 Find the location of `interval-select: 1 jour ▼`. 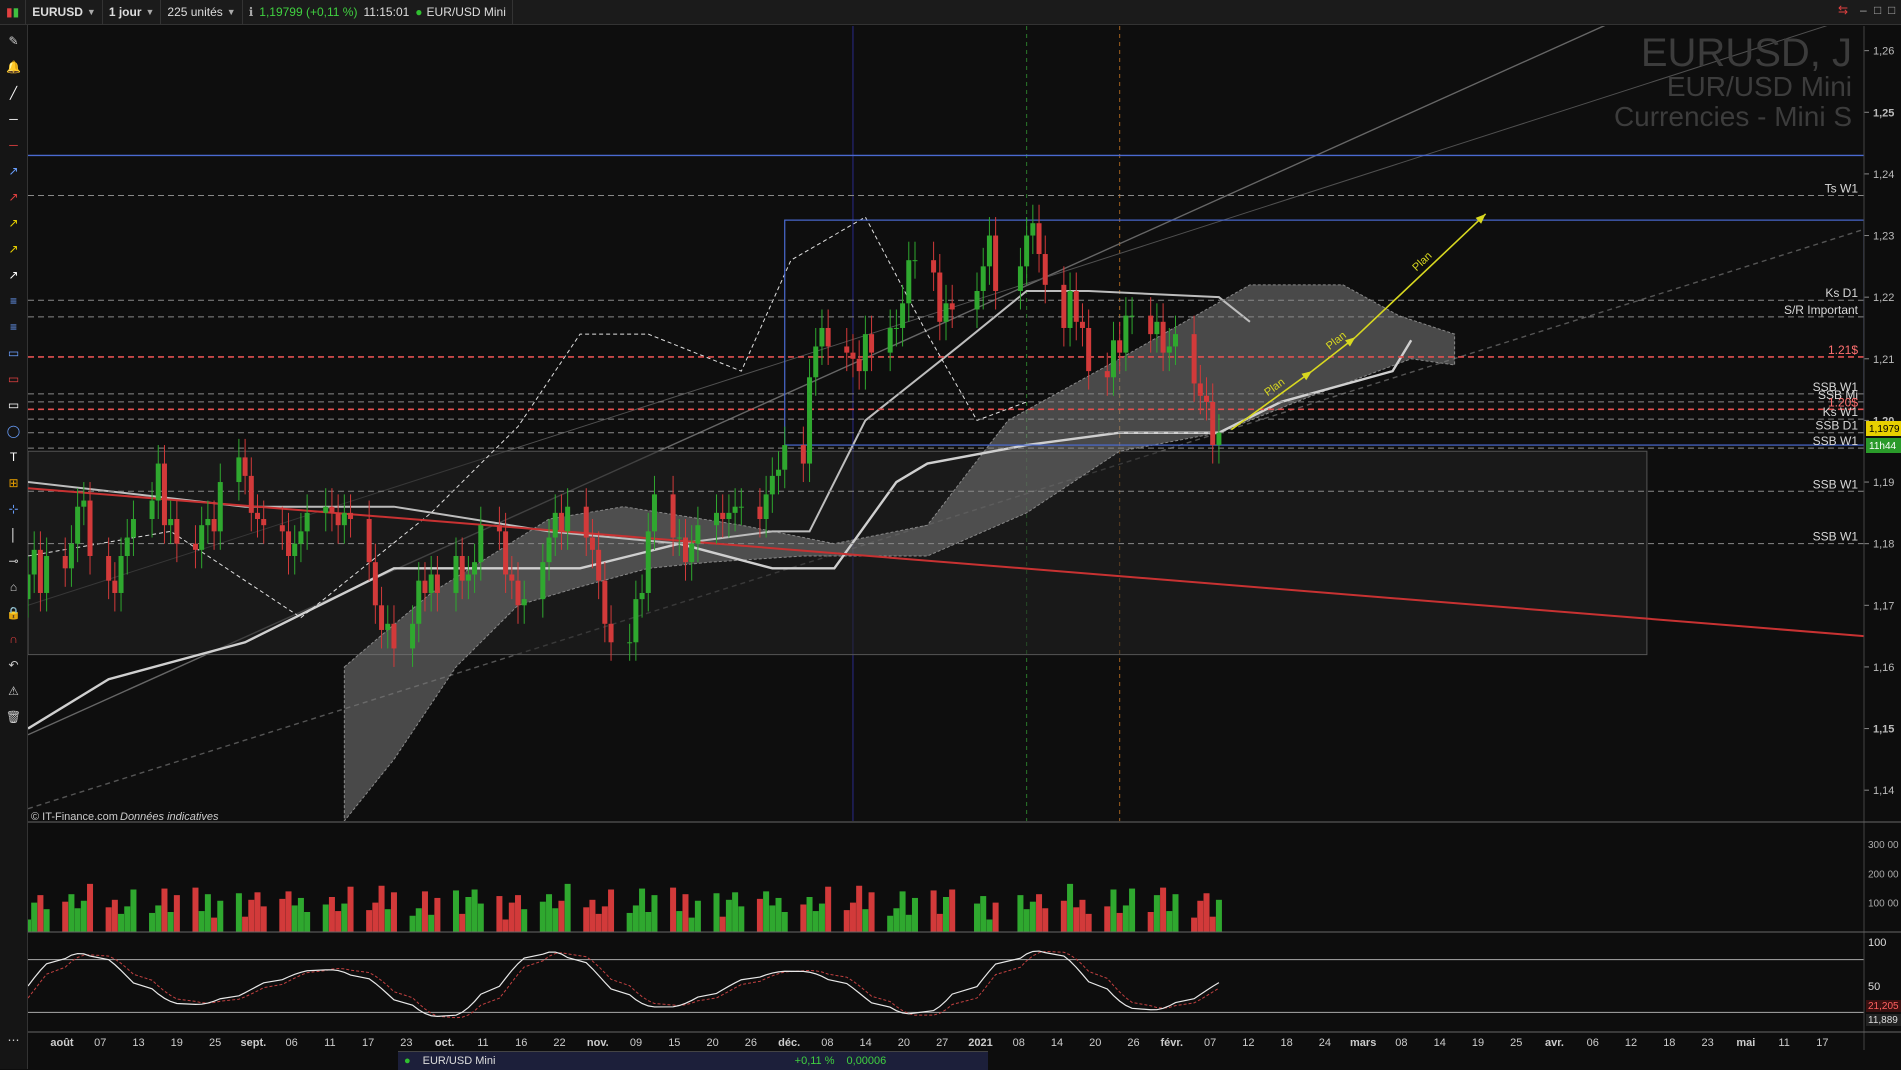

interval-select: 1 jour ▼ is located at coordinates (132, 12).